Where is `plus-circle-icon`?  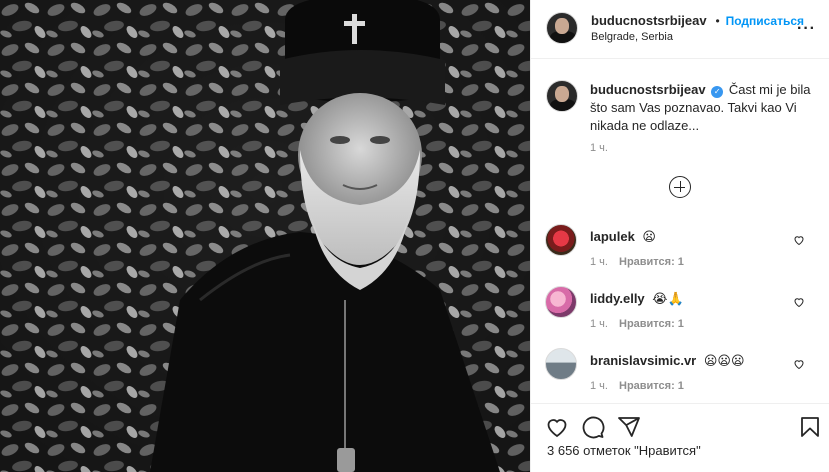
plus-circle-icon is located at coordinates (680, 187).